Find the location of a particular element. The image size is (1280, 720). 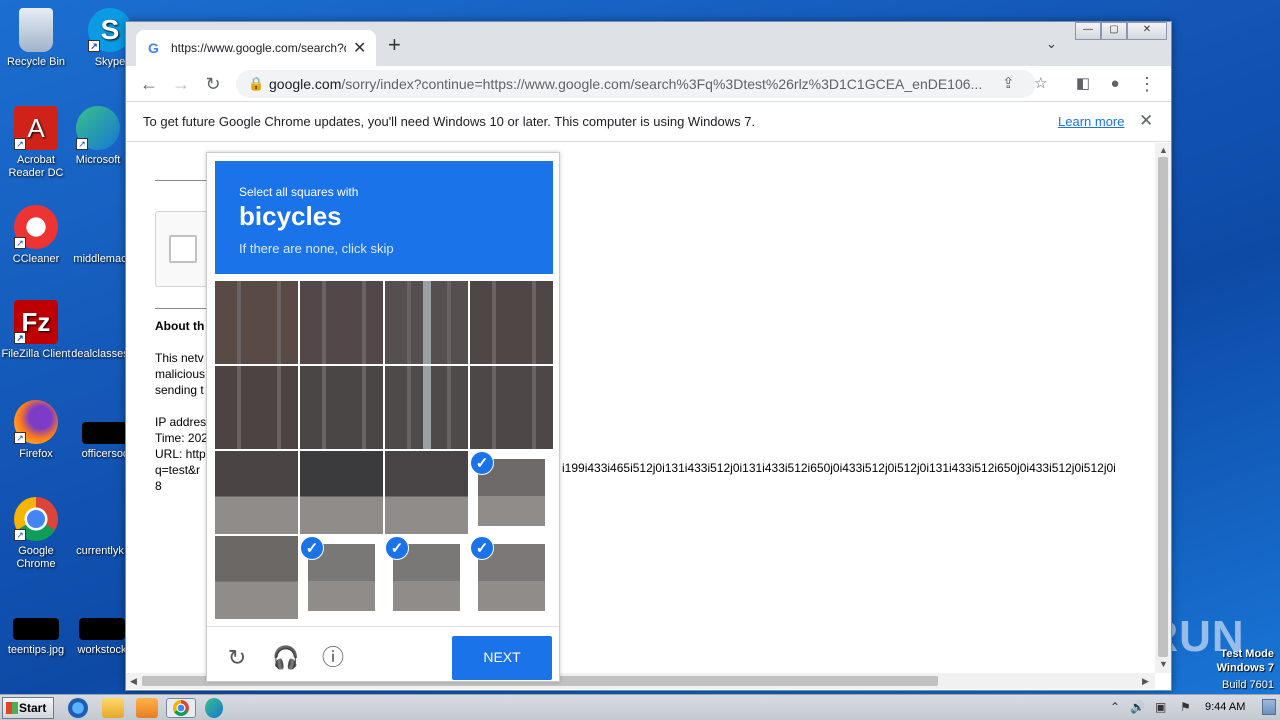

tab-search-chevron-icon: ⌄ is located at coordinates (1051, 44).